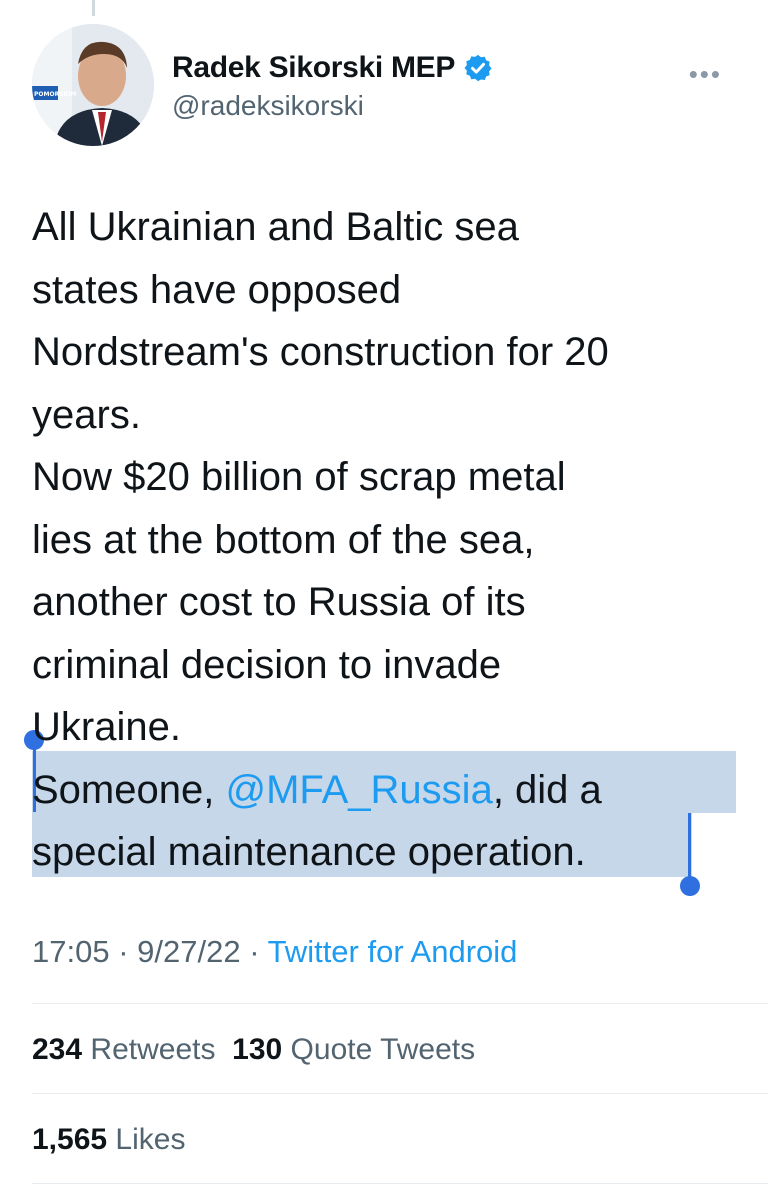 This screenshot has height=1200, width=768. I want to click on tweet-source-link: Twitter for Android, so click(393, 951).